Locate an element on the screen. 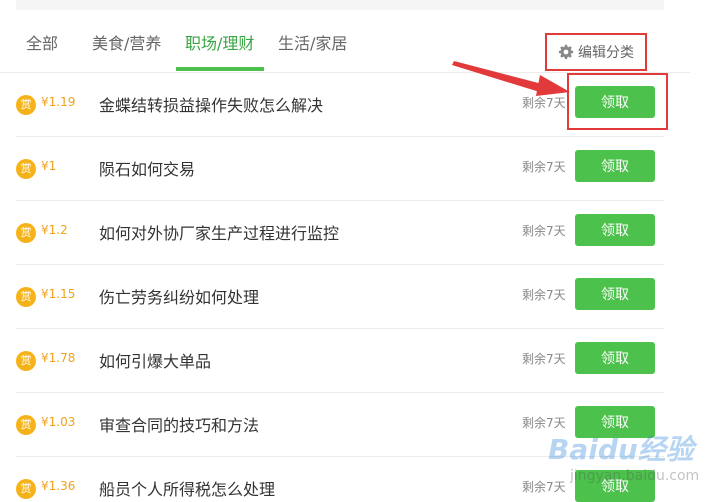  reward-amount: ¥1 is located at coordinates (49, 166).